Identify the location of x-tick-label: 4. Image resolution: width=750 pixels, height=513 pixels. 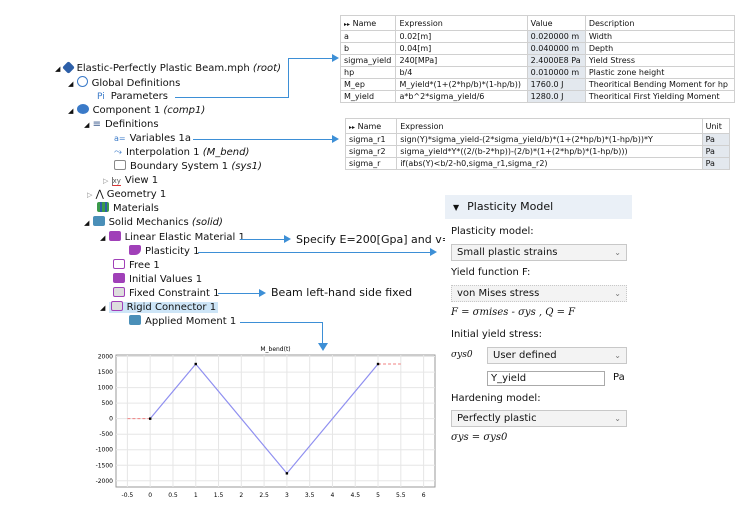
(333, 495).